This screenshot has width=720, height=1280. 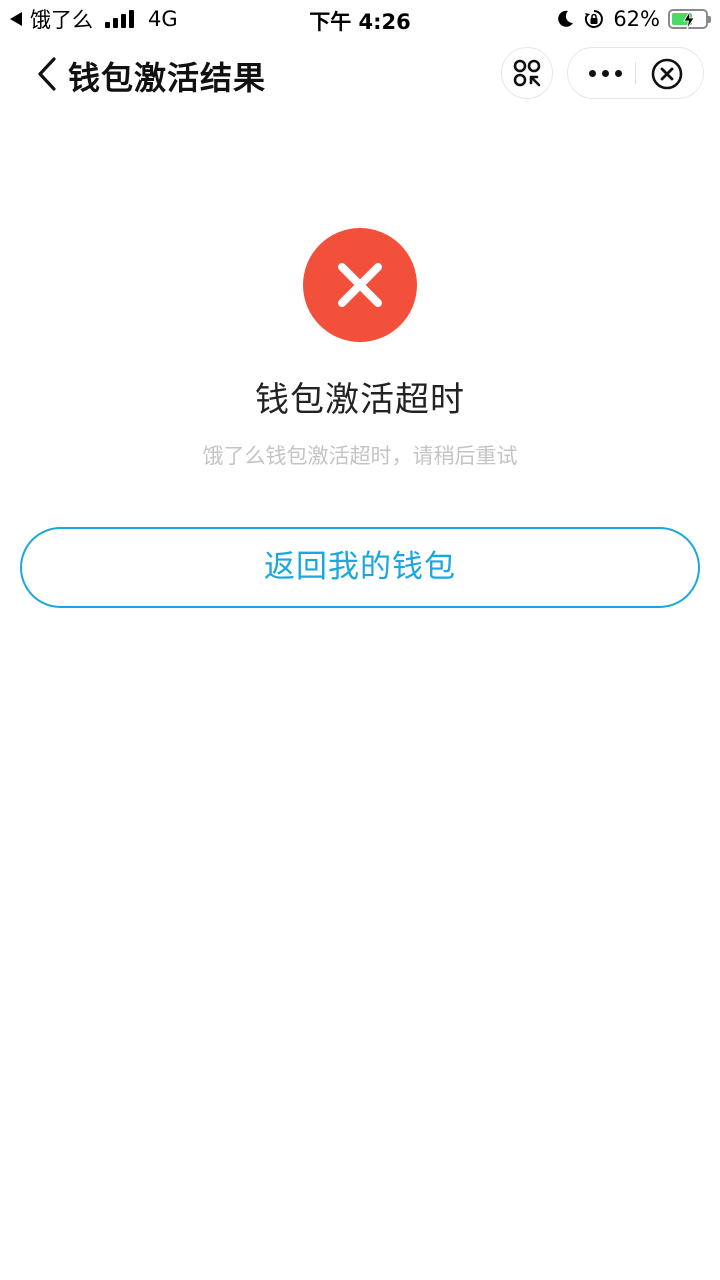 What do you see at coordinates (360, 567) in the screenshot?
I see `back-to-wallet-button: 返回我的钱包` at bounding box center [360, 567].